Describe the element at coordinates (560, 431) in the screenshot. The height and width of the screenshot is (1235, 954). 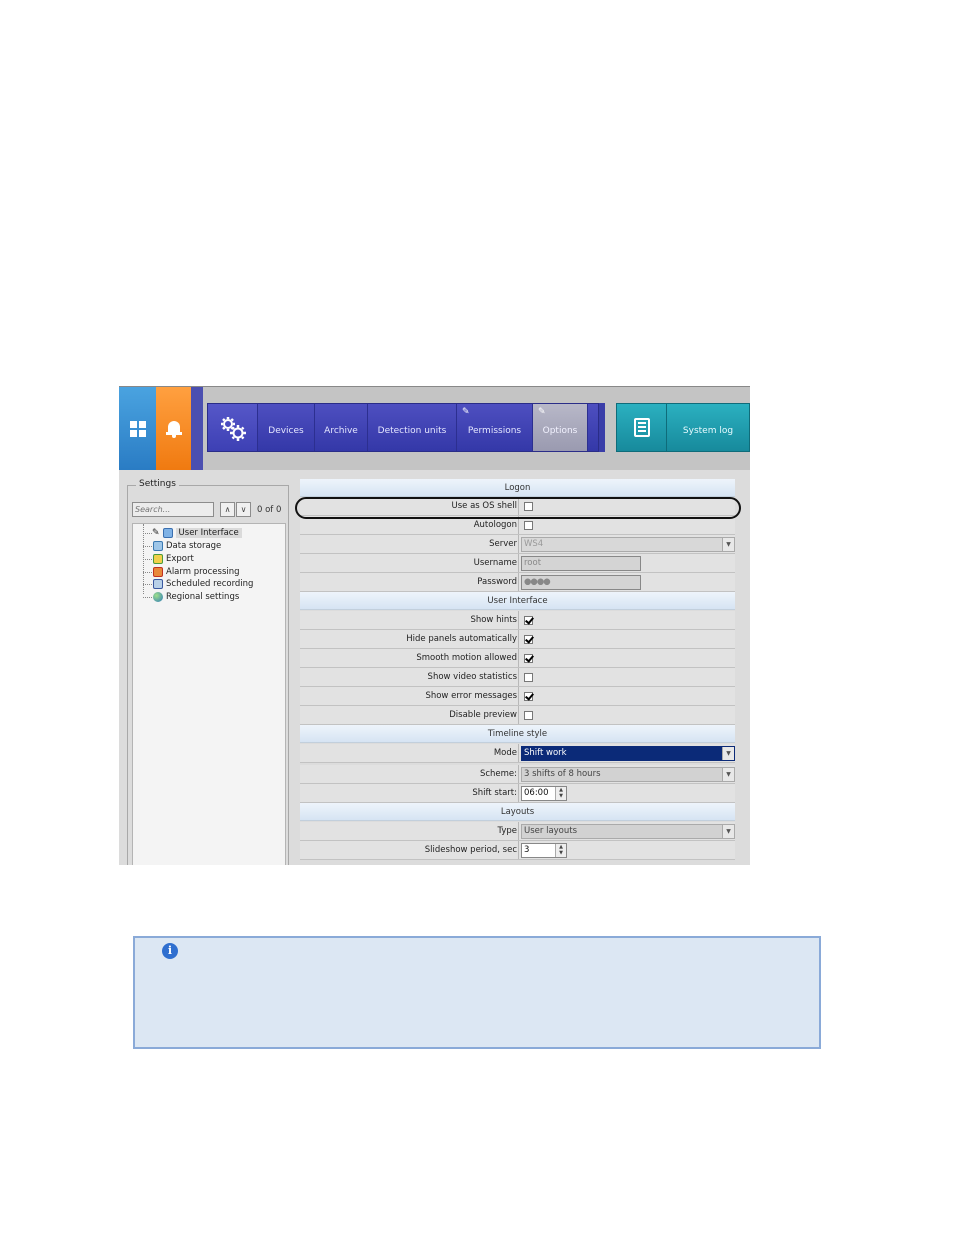
I see `tab-options-label: Options` at that location.